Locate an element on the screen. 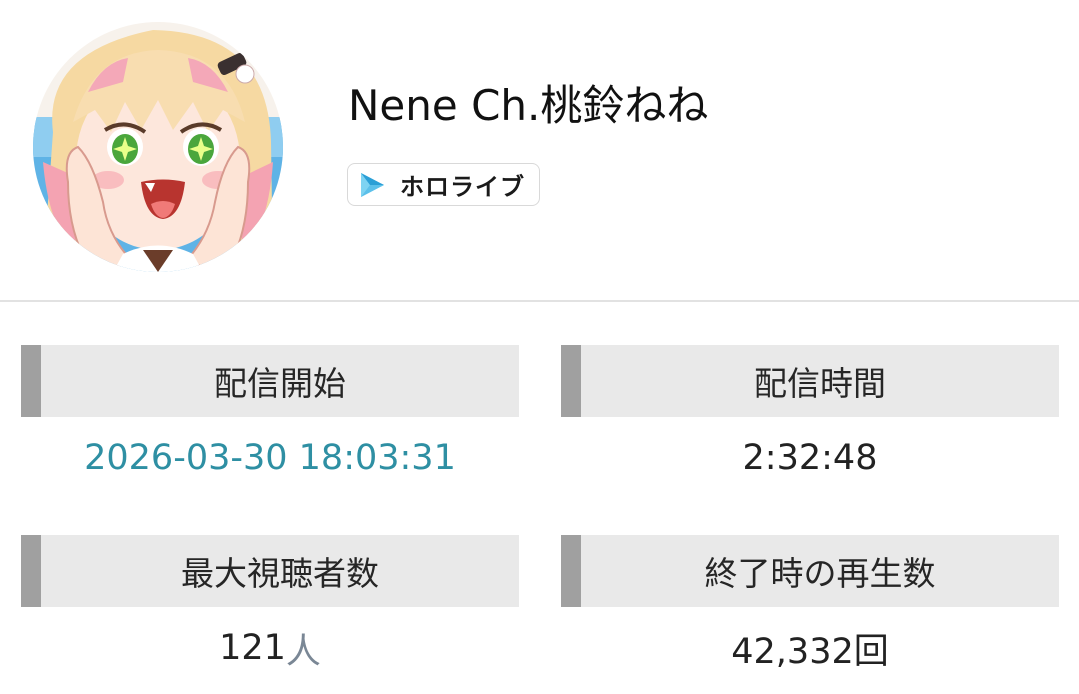 Image resolution: width=1079 pixels, height=694 pixels. stream-start-link: 2026-03-30 18:03:31 is located at coordinates (270, 458).